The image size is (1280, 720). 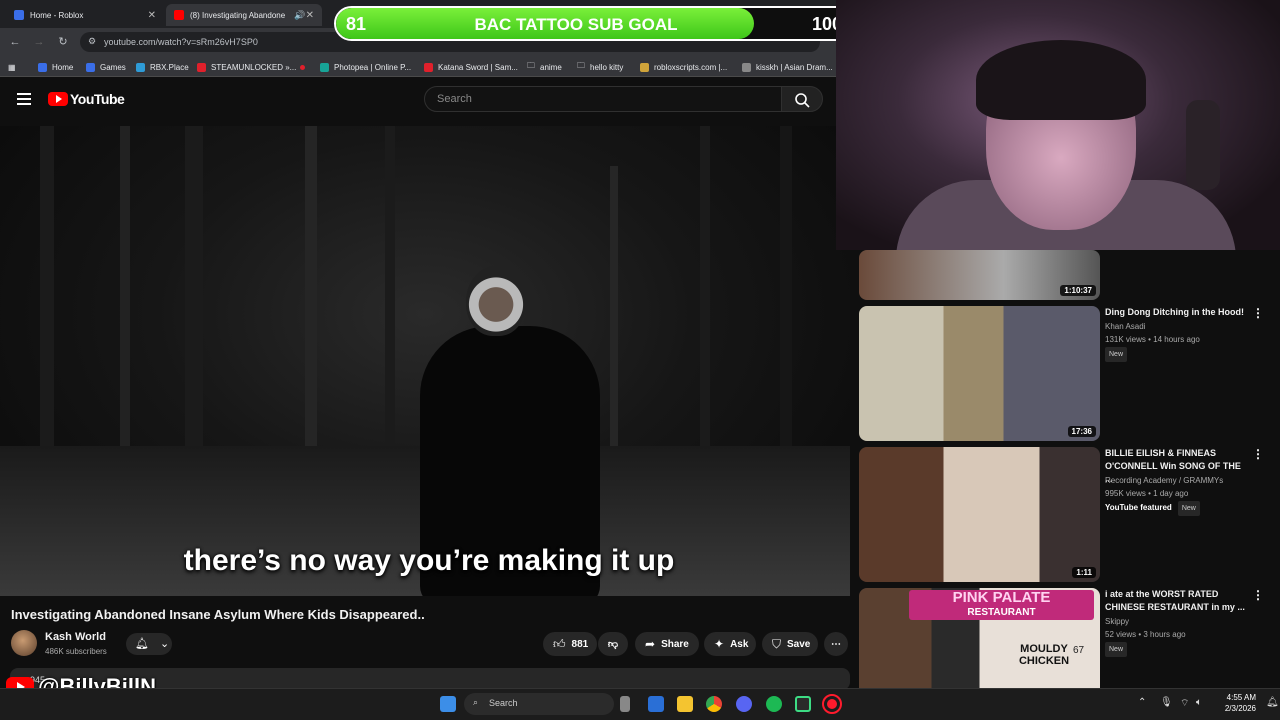 What do you see at coordinates (1184, 703) in the screenshot?
I see `wifi-icon: ⌔` at bounding box center [1184, 703].